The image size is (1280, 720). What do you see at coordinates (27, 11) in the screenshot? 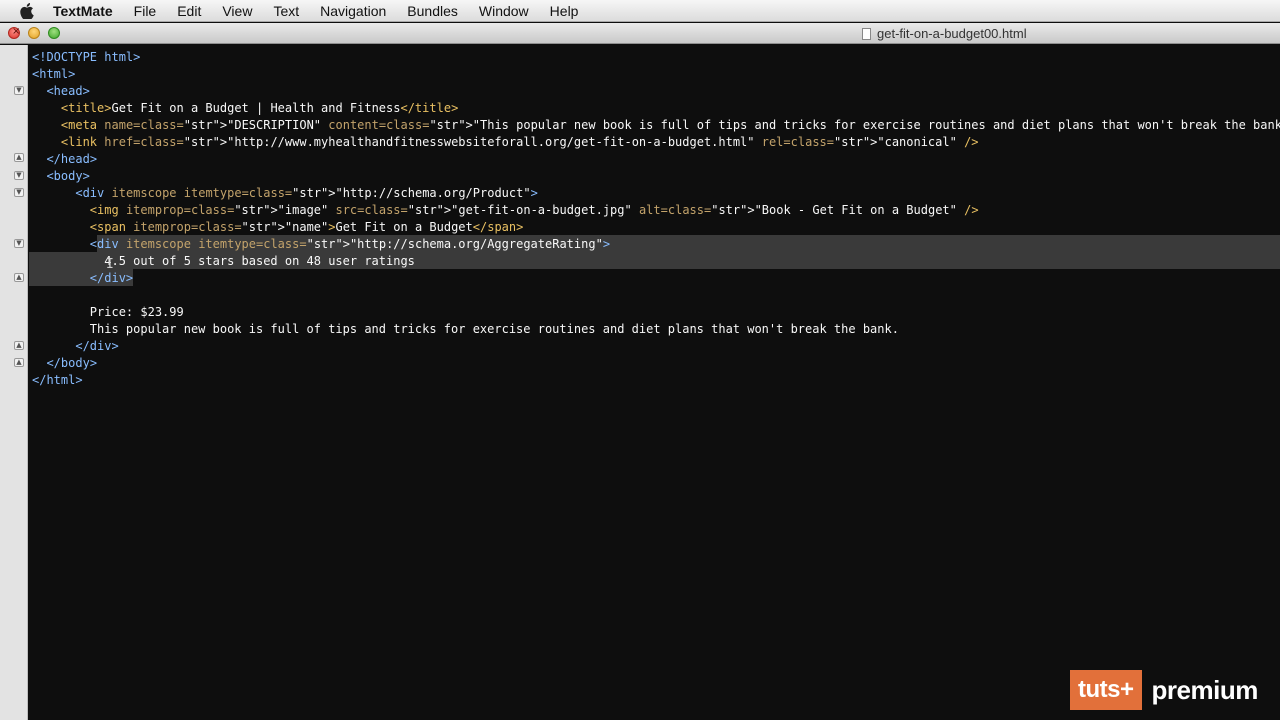
I see `apple-icon` at bounding box center [27, 11].